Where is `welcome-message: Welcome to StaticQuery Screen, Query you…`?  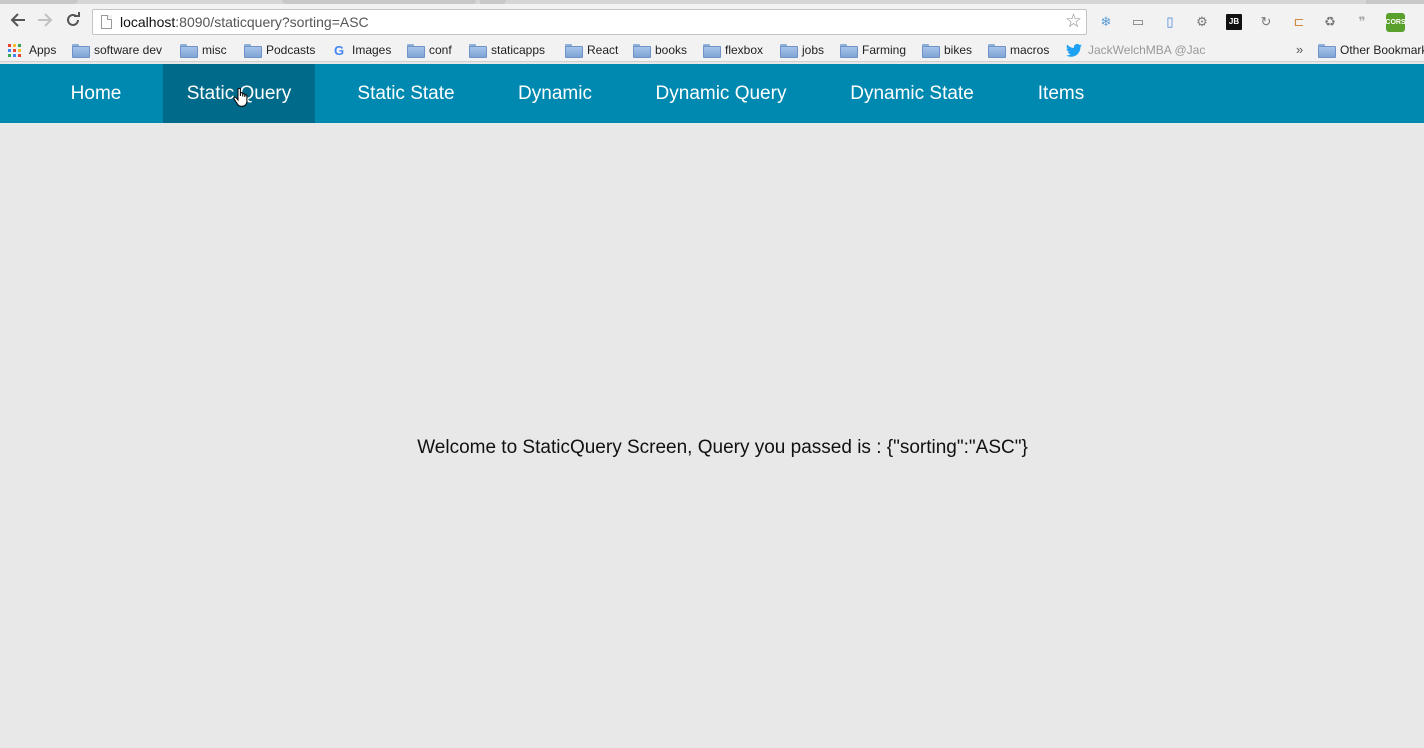
welcome-message: Welcome to StaticQuery Screen, Query you… is located at coordinates (722, 447).